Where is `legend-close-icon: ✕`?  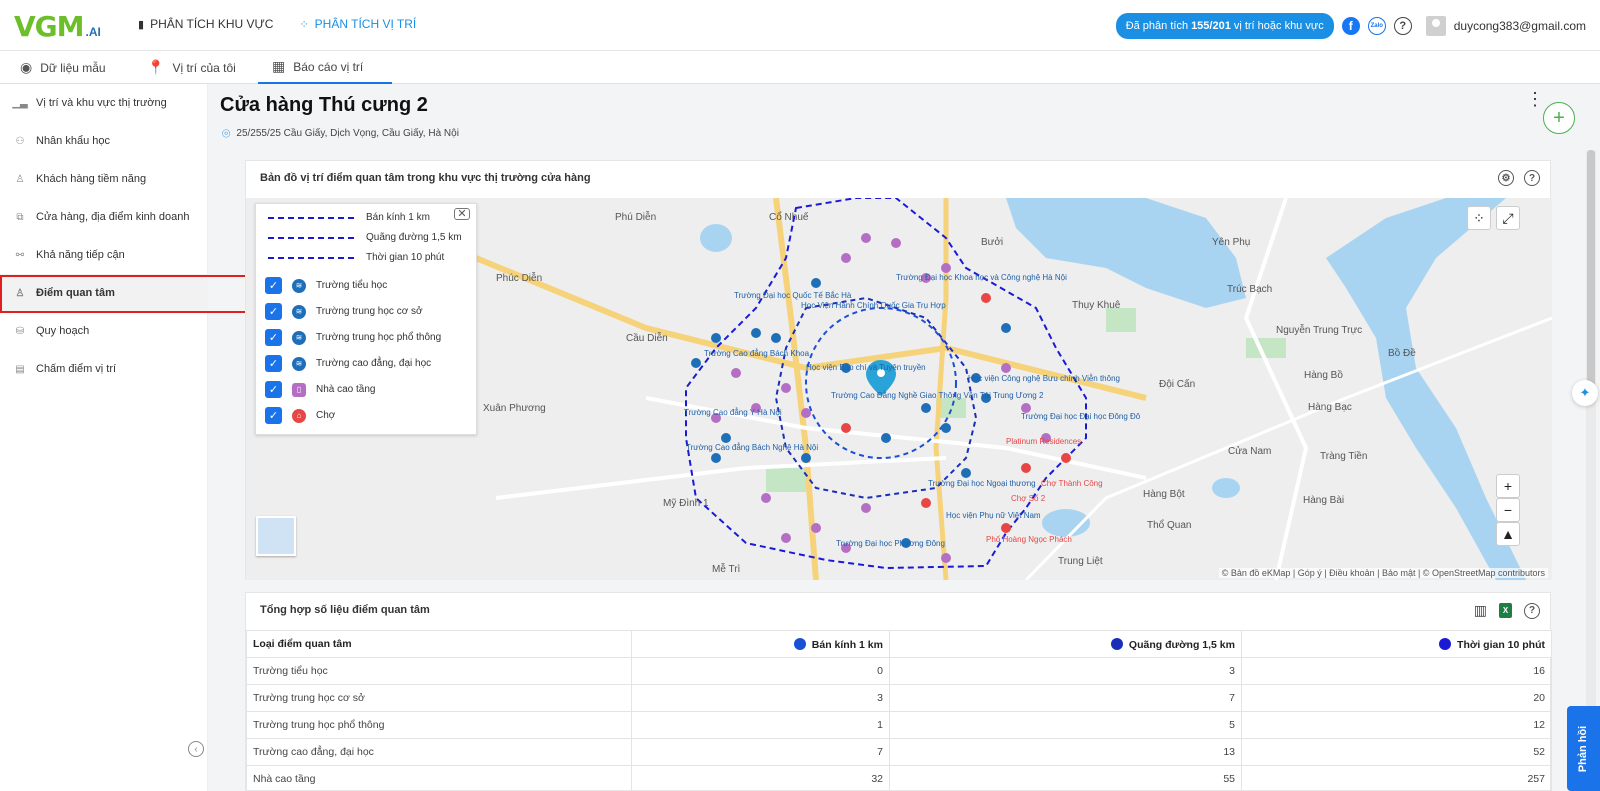 legend-close-icon: ✕ is located at coordinates (462, 214).